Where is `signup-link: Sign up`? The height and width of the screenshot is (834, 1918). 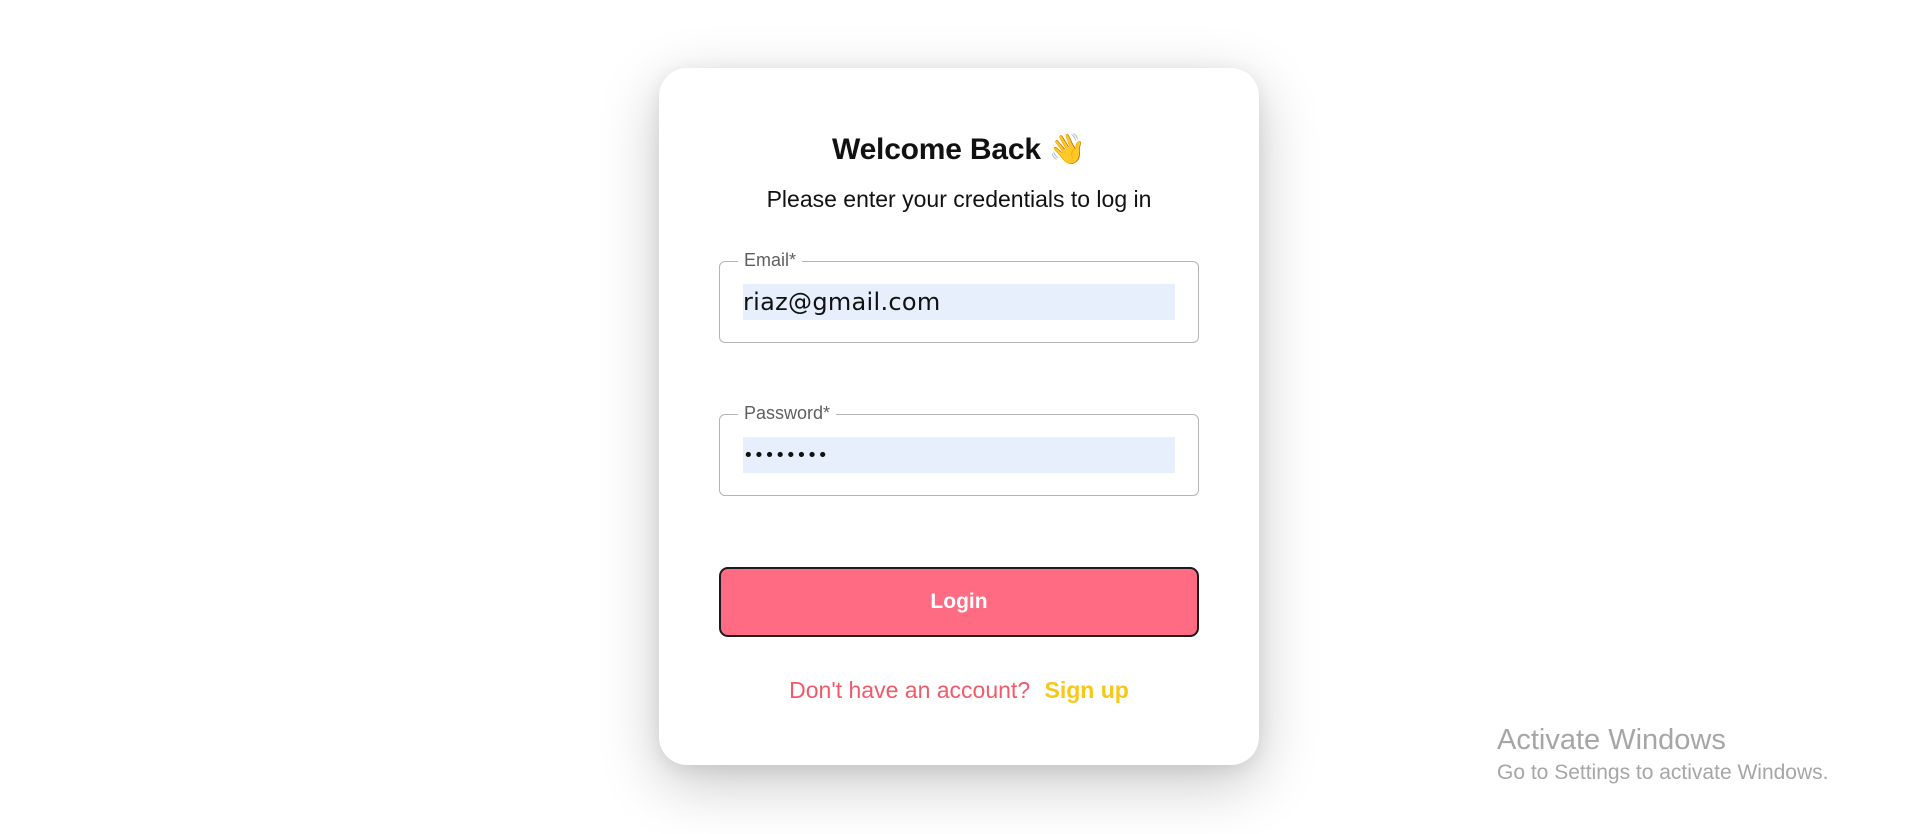
signup-link: Sign up is located at coordinates (1087, 690).